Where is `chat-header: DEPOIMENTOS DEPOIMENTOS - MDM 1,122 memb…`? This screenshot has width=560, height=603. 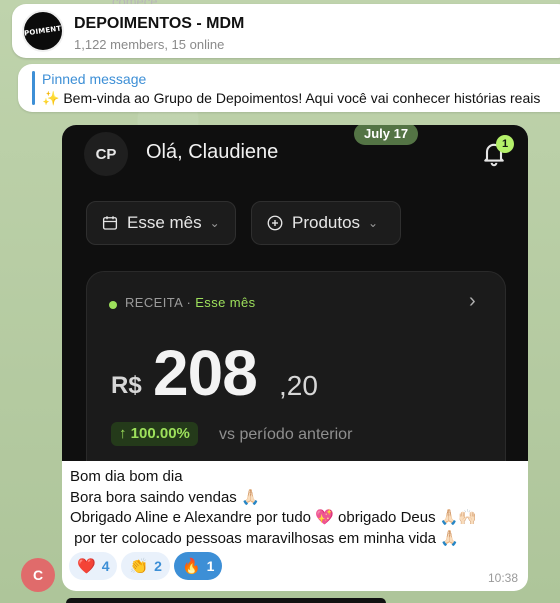
chat-header: DEPOIMENTOS DEPOIMENTOS - MDM 1,122 memb… is located at coordinates (286, 31).